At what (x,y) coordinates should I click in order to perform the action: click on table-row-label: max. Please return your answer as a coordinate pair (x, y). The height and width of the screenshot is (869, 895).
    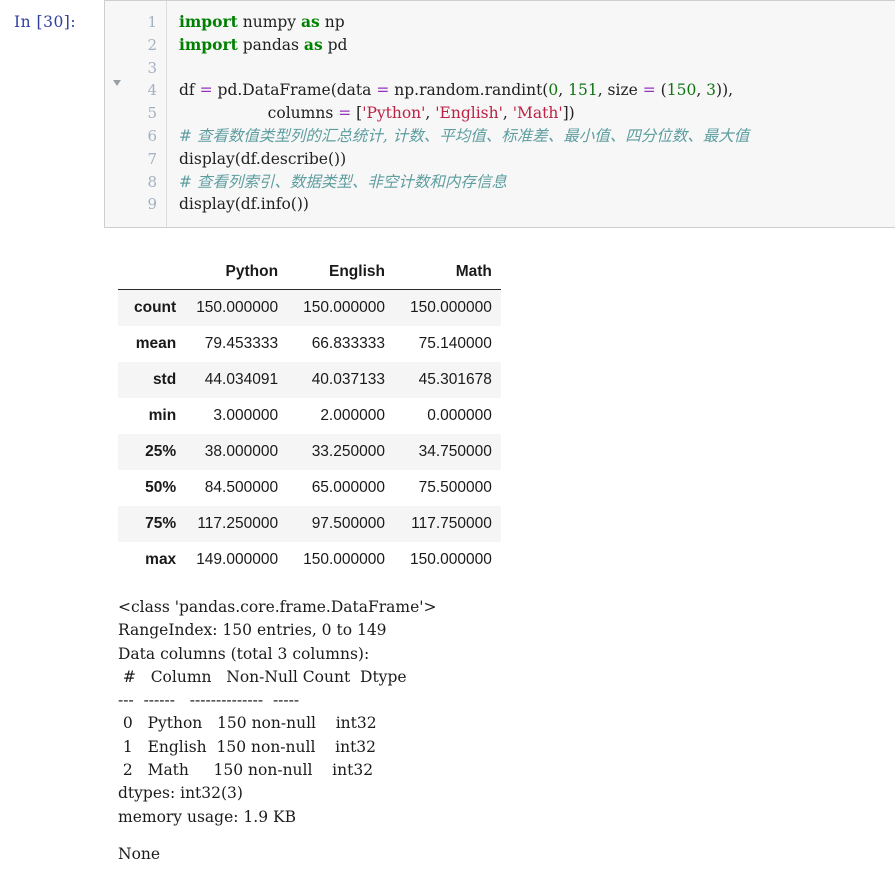
    Looking at the image, I should click on (161, 559).